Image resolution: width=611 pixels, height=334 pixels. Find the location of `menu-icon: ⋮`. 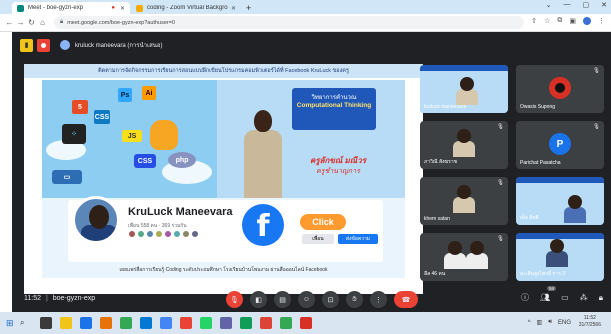

menu-icon: ⋮ is located at coordinates (601, 21).